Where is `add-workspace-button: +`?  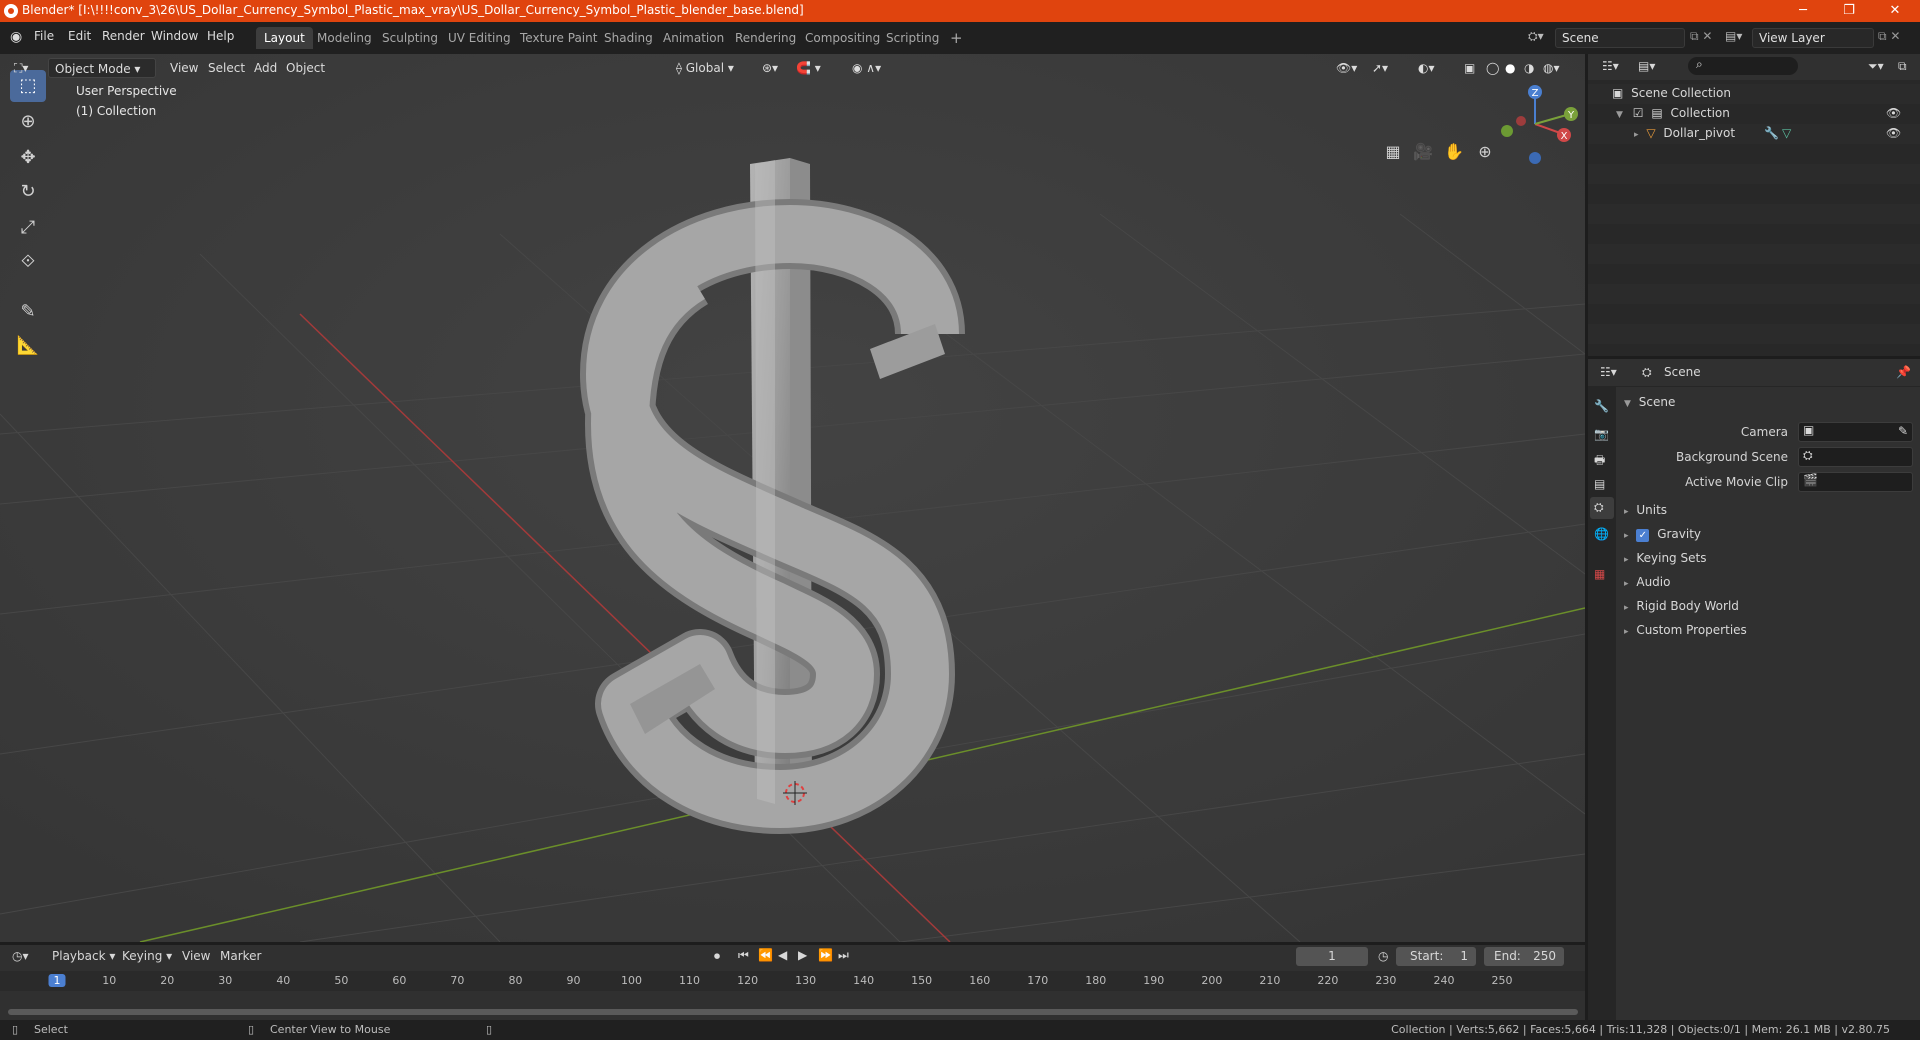
add-workspace-button: + is located at coordinates (956, 38).